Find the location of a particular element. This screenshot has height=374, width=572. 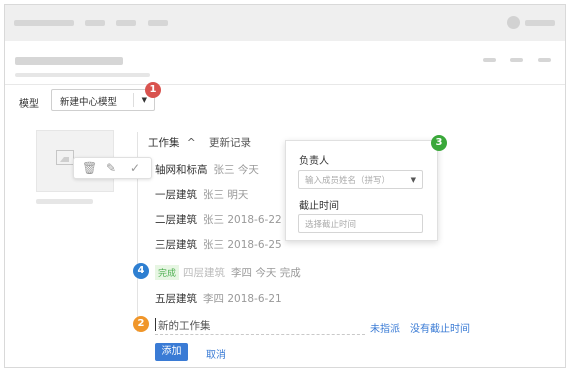

new-workset-placeholder: 新的工作集 is located at coordinates (184, 326).